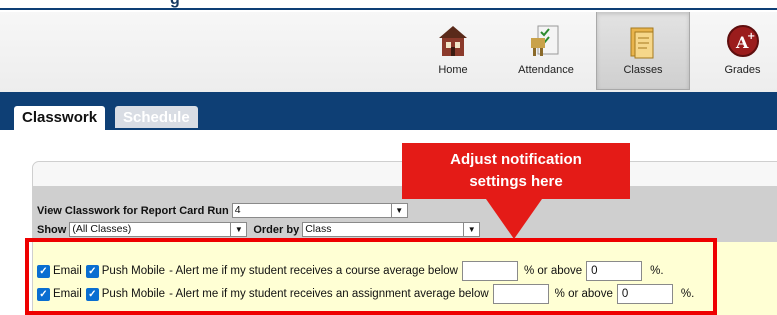 Image resolution: width=777 pixels, height=315 pixels. Describe the element at coordinates (158, 229) in the screenshot. I see `show-select: (All Classes) ▼` at that location.